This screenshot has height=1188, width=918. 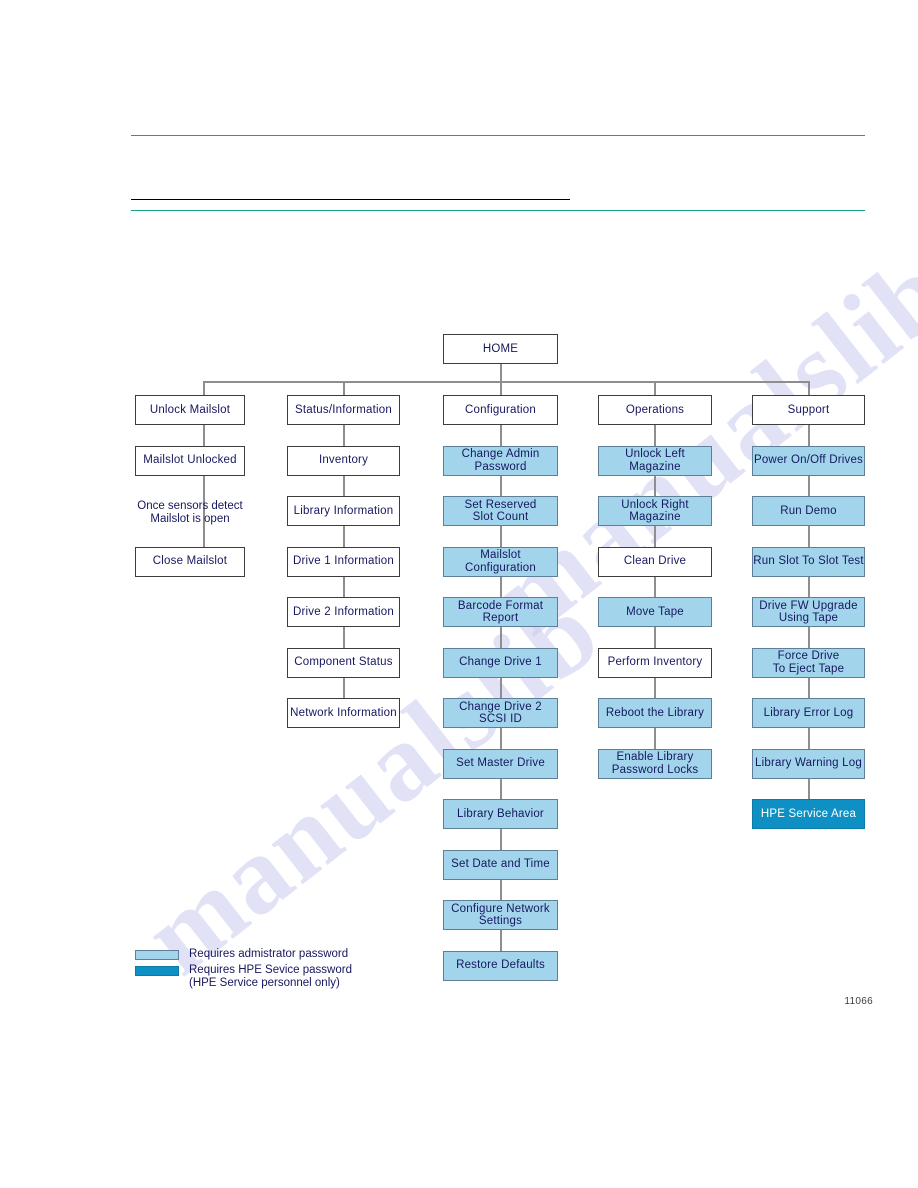 What do you see at coordinates (269, 954) in the screenshot?
I see `legend-label-admin: Requires admistrator password` at bounding box center [269, 954].